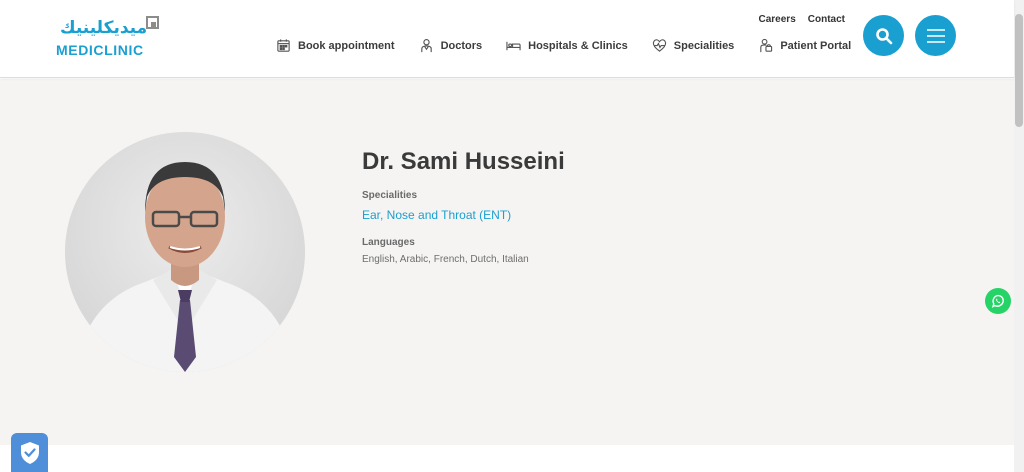 Image resolution: width=1024 pixels, height=472 pixels. Describe the element at coordinates (104, 28) in the screenshot. I see `logo-arabic-text: ميديكلينيك` at that location.